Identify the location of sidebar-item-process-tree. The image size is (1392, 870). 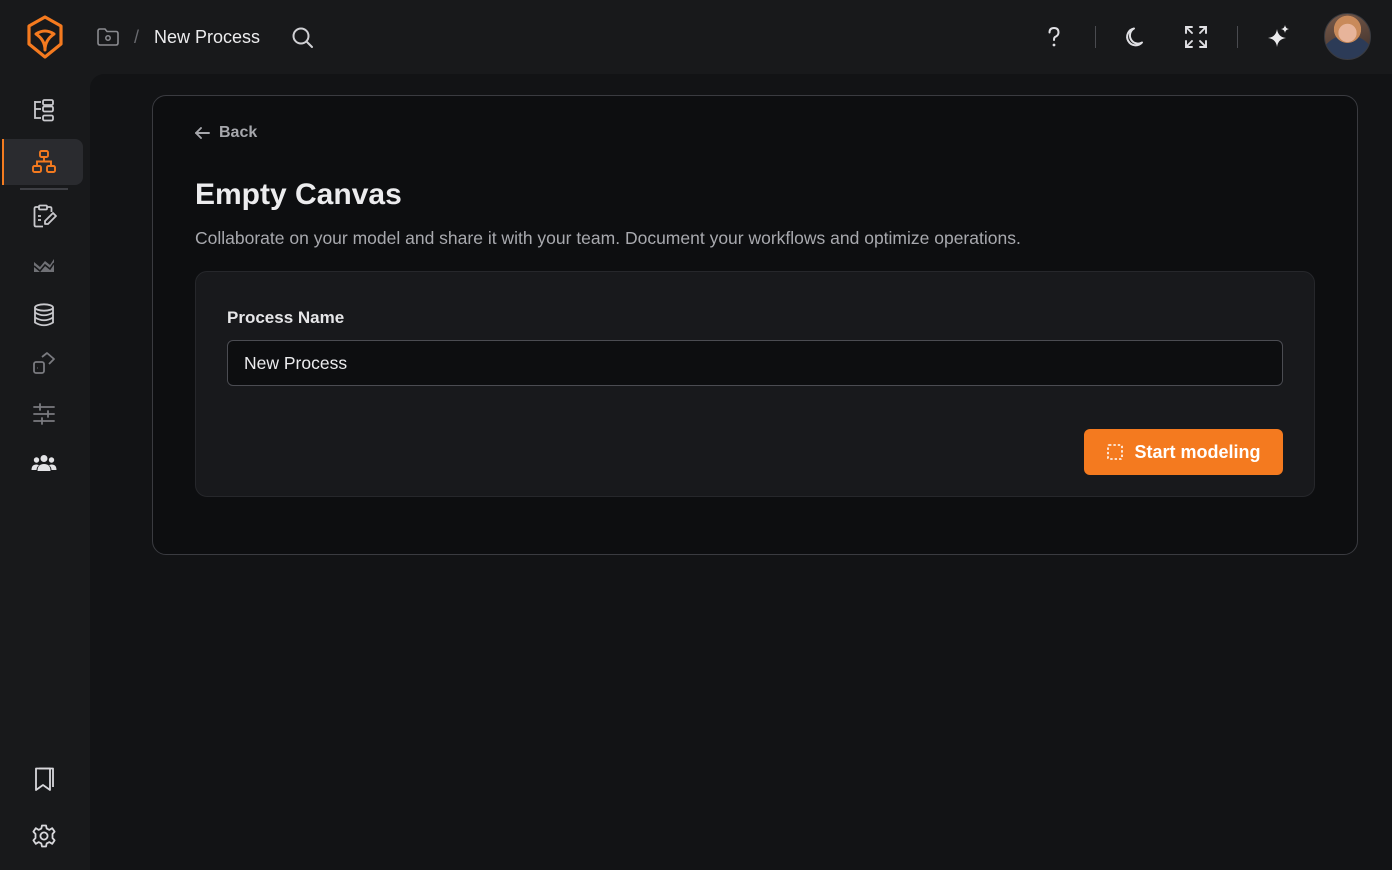
(44, 111).